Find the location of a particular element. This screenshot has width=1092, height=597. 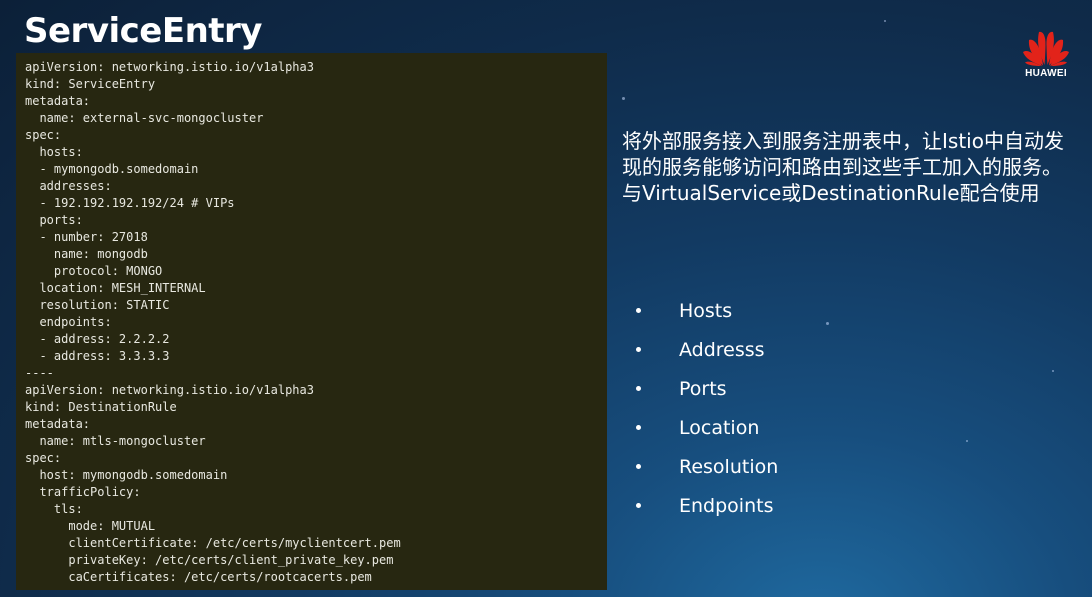

code-line: tls: is located at coordinates (54, 509).